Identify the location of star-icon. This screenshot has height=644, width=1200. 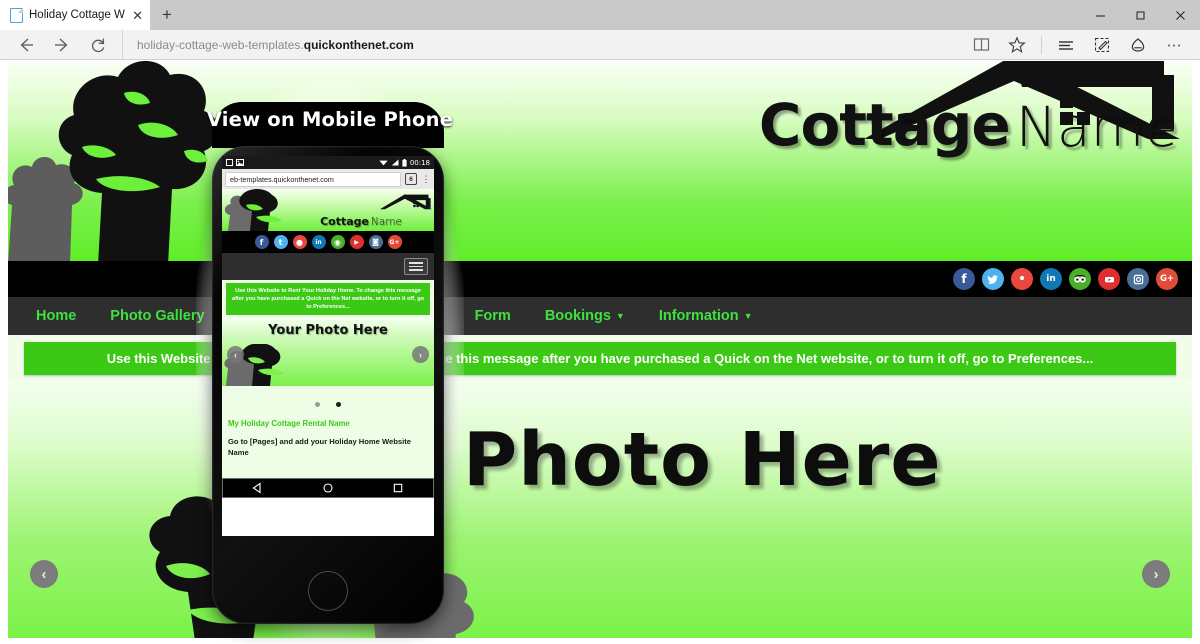
(1017, 45).